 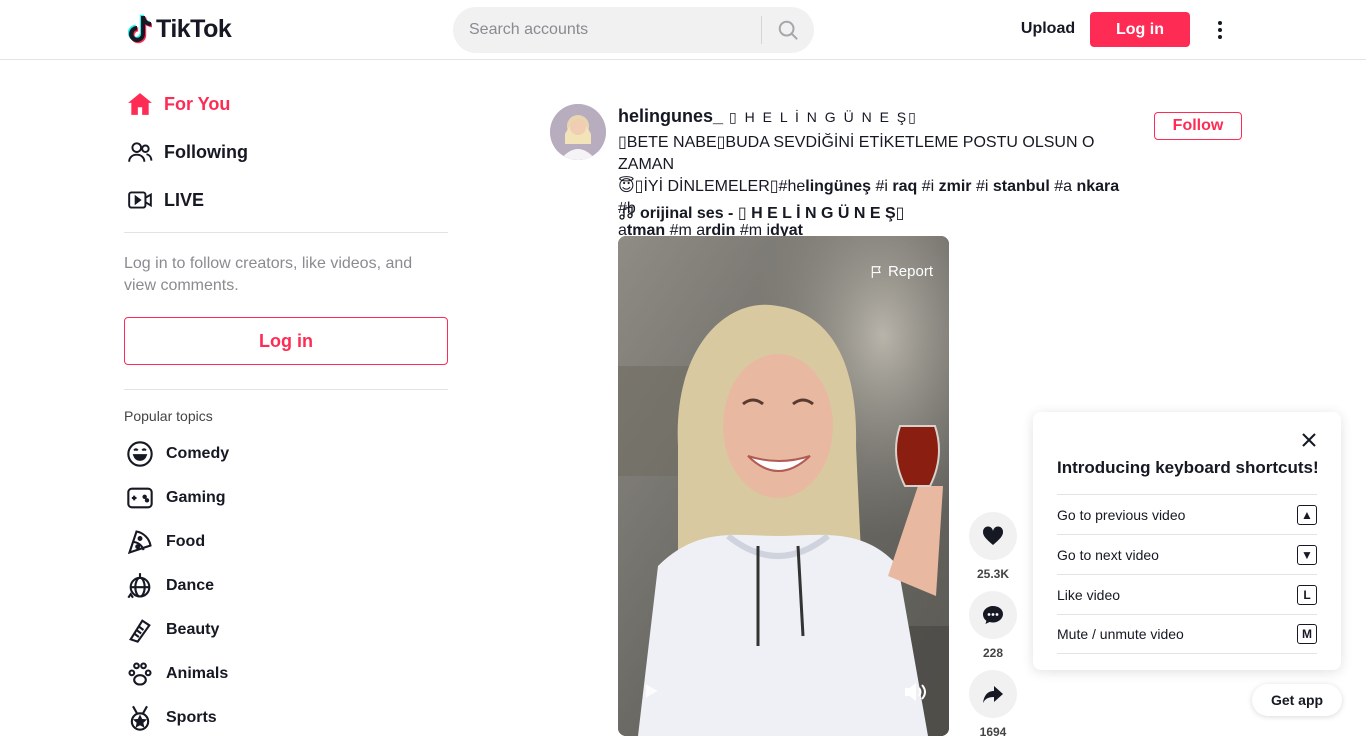 What do you see at coordinates (712, 186) in the screenshot?
I see `caption-text: 😇▯İYİ DİNLEMELER▯#he` at bounding box center [712, 186].